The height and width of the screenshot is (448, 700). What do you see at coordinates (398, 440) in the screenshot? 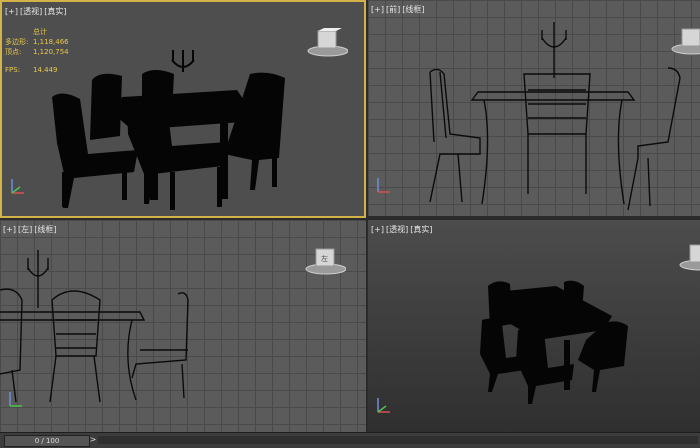
I see `timeline-track` at bounding box center [398, 440].